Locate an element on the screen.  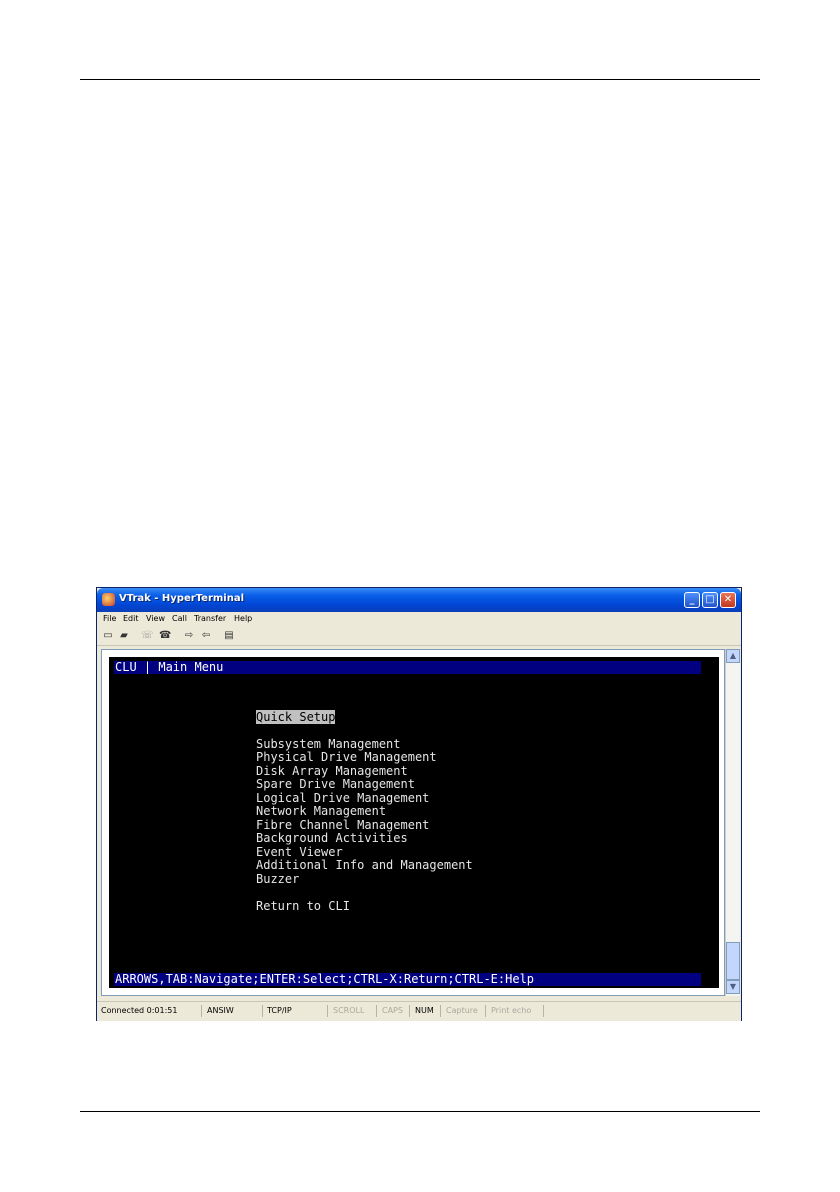
scroll-thumb is located at coordinates (733, 961).